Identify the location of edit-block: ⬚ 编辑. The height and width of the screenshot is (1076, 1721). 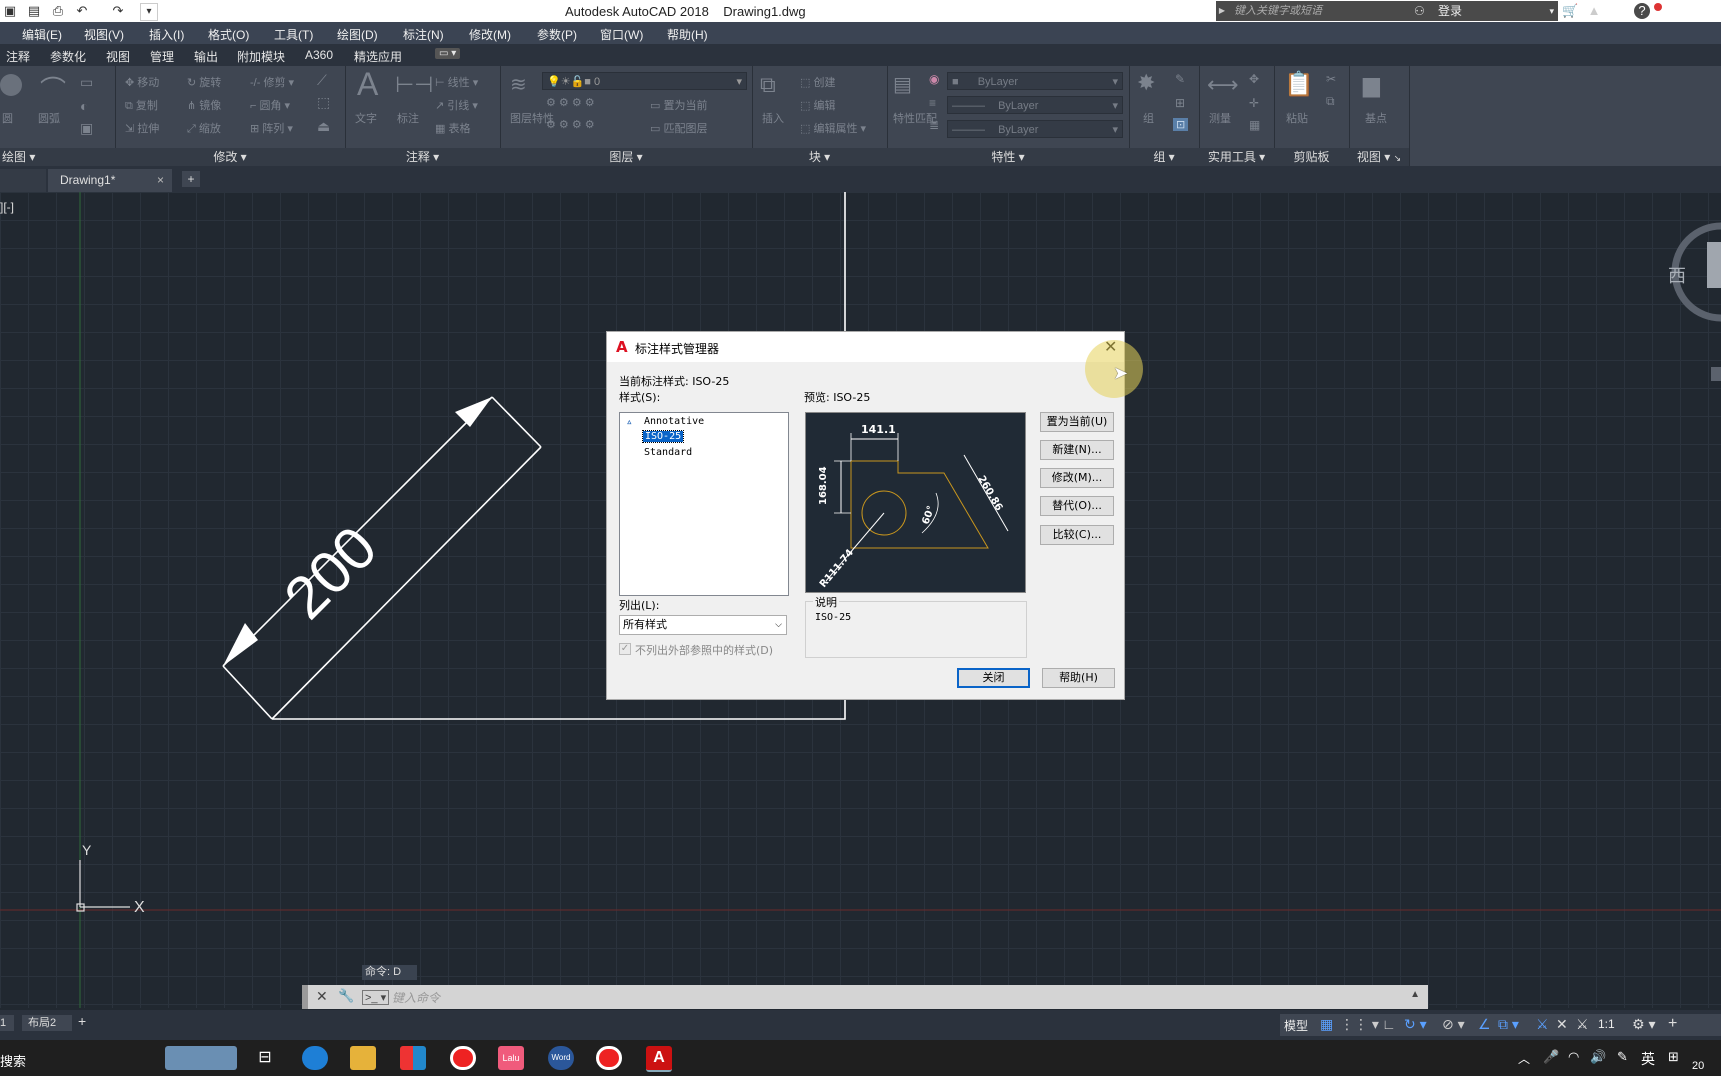
(817, 105).